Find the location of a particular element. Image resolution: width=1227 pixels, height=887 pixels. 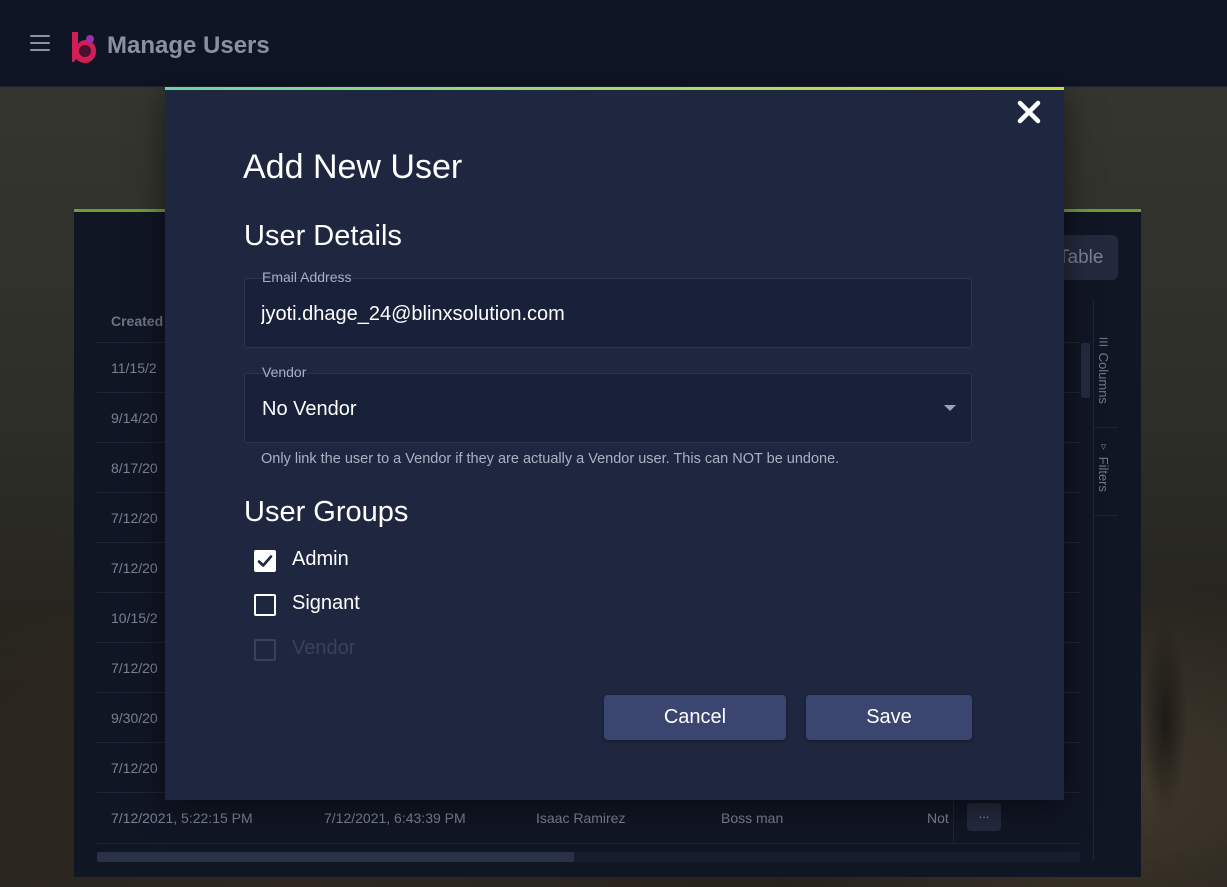

checkbox-label: Vendor is located at coordinates (324, 648).